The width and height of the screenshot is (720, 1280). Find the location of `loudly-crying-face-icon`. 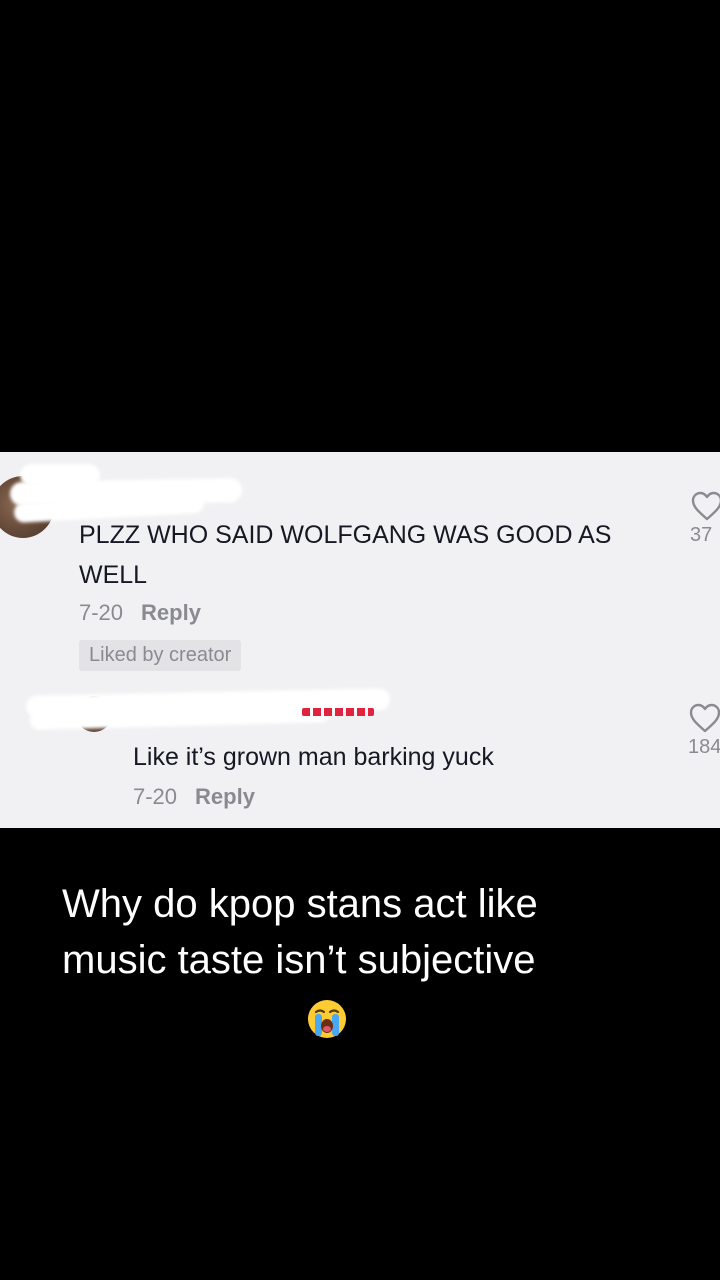

loudly-crying-face-icon is located at coordinates (327, 1019).